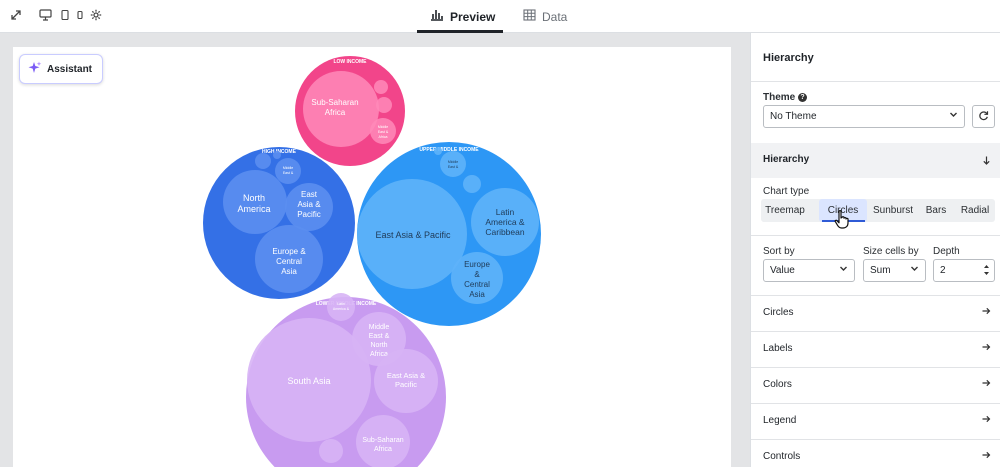 The height and width of the screenshot is (474, 1000). Describe the element at coordinates (893, 210) in the screenshot. I see `chart-type-sunburst: Sunburst` at that location.